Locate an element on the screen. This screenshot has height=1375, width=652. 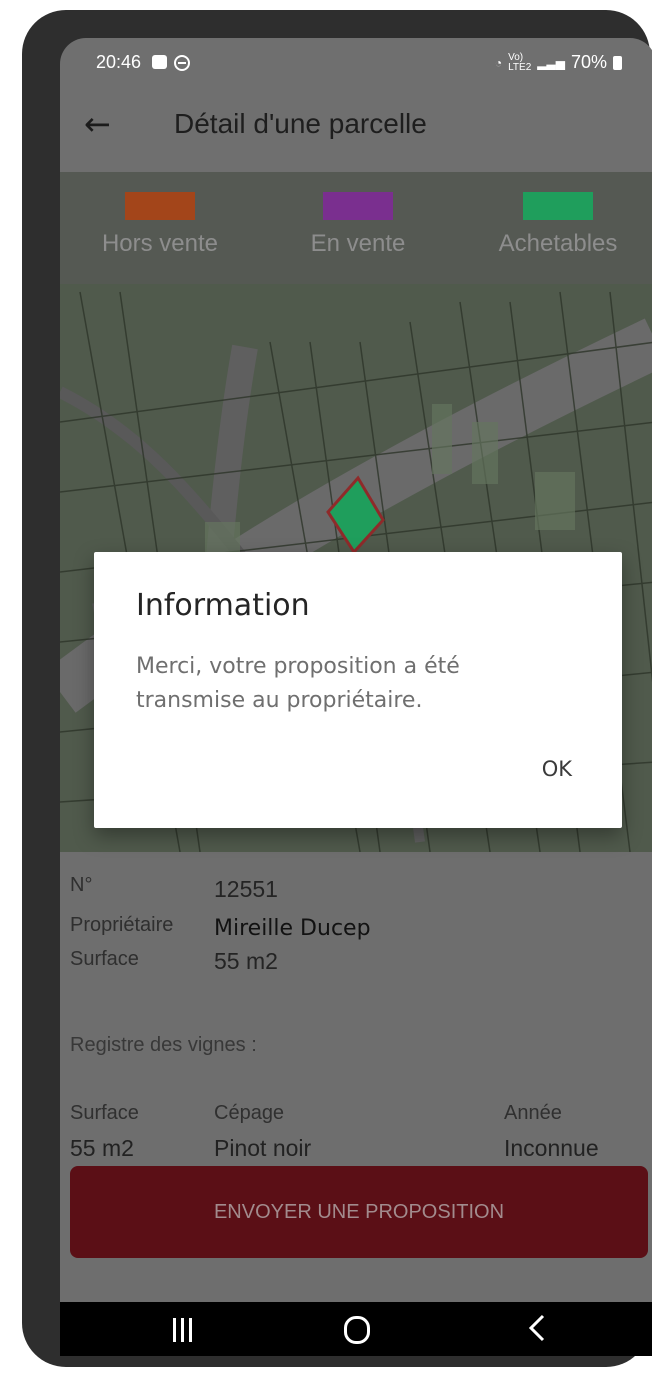
ok-button: OK is located at coordinates (557, 769).